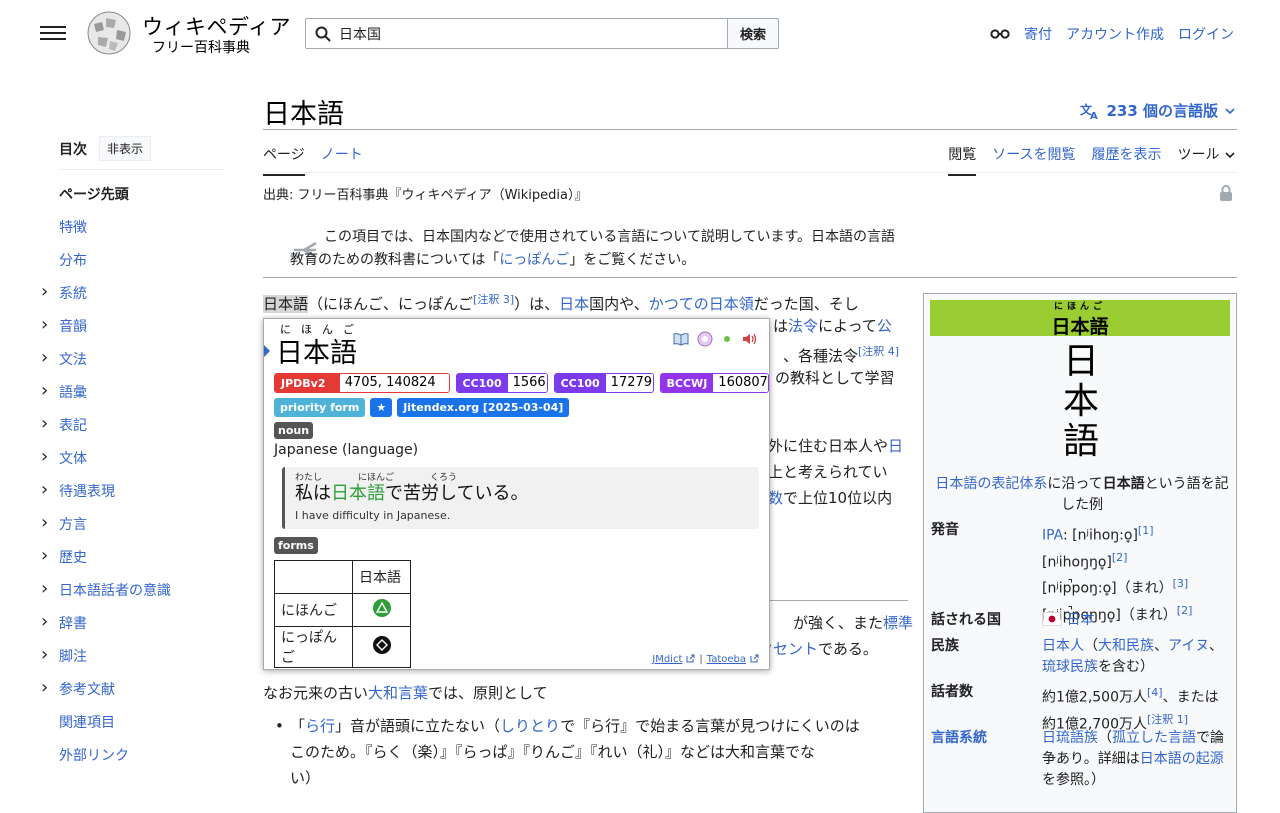 The width and height of the screenshot is (1280, 813). I want to click on tatoeba-link: Tatoeba, so click(726, 659).